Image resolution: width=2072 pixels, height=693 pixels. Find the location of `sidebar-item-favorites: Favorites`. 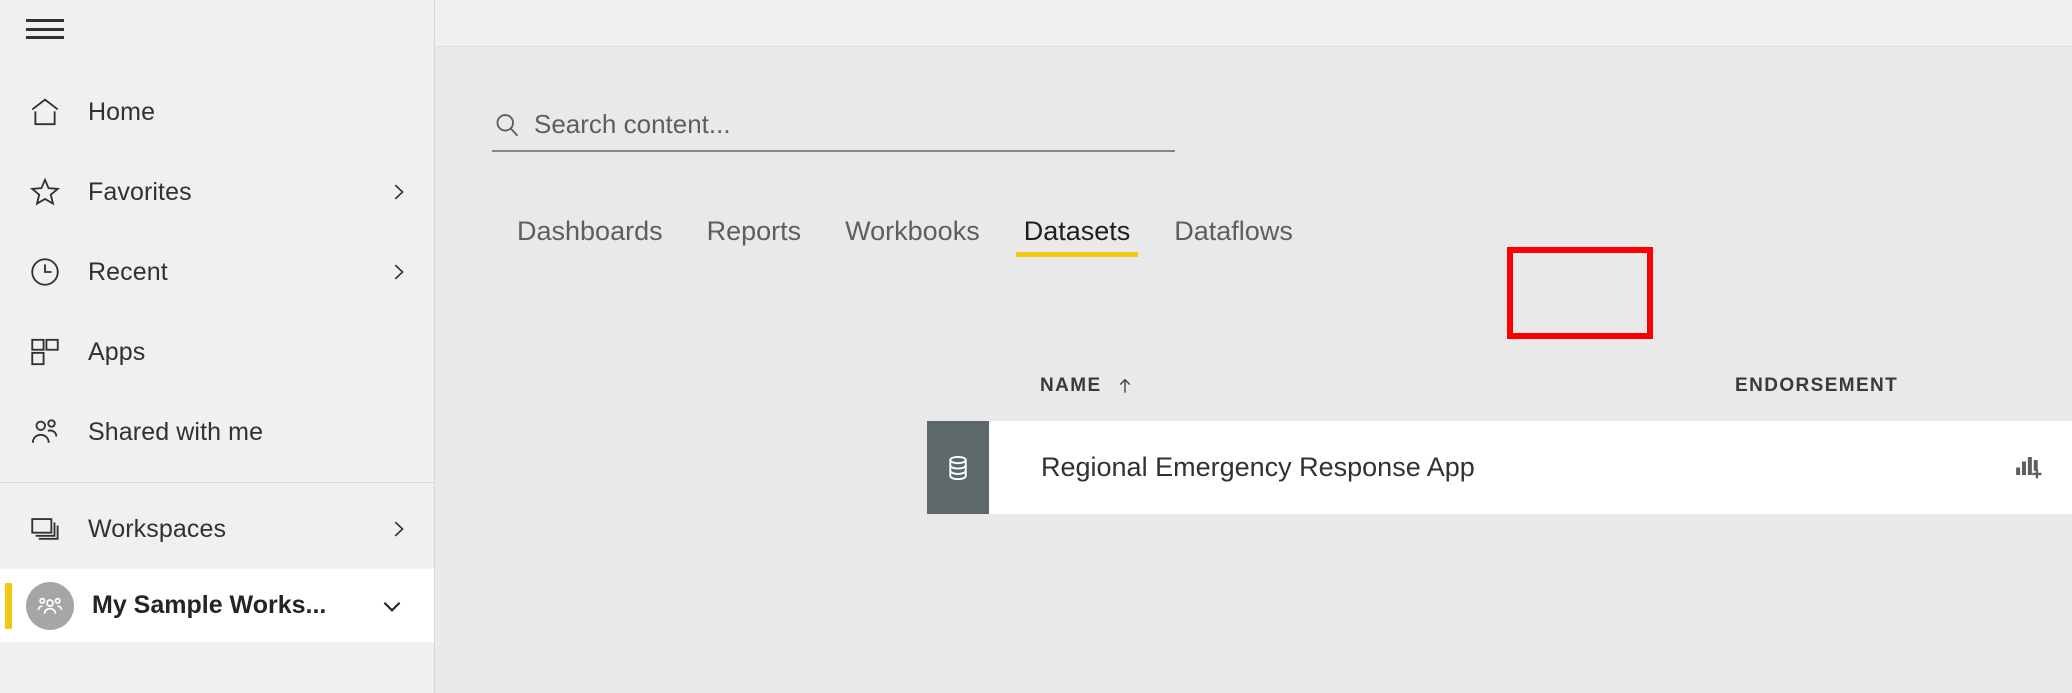

sidebar-item-favorites: Favorites is located at coordinates (217, 192).